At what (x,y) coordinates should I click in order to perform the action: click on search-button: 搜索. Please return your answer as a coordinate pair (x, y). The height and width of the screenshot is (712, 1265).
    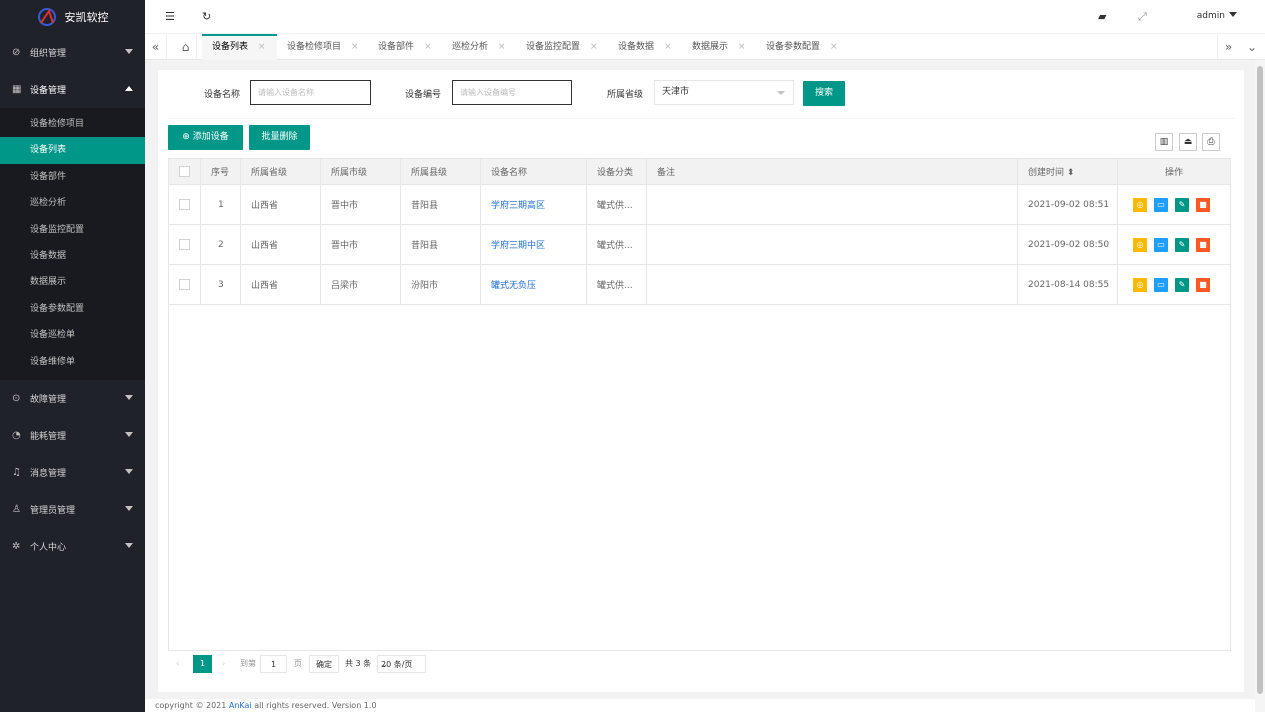
    Looking at the image, I should click on (824, 93).